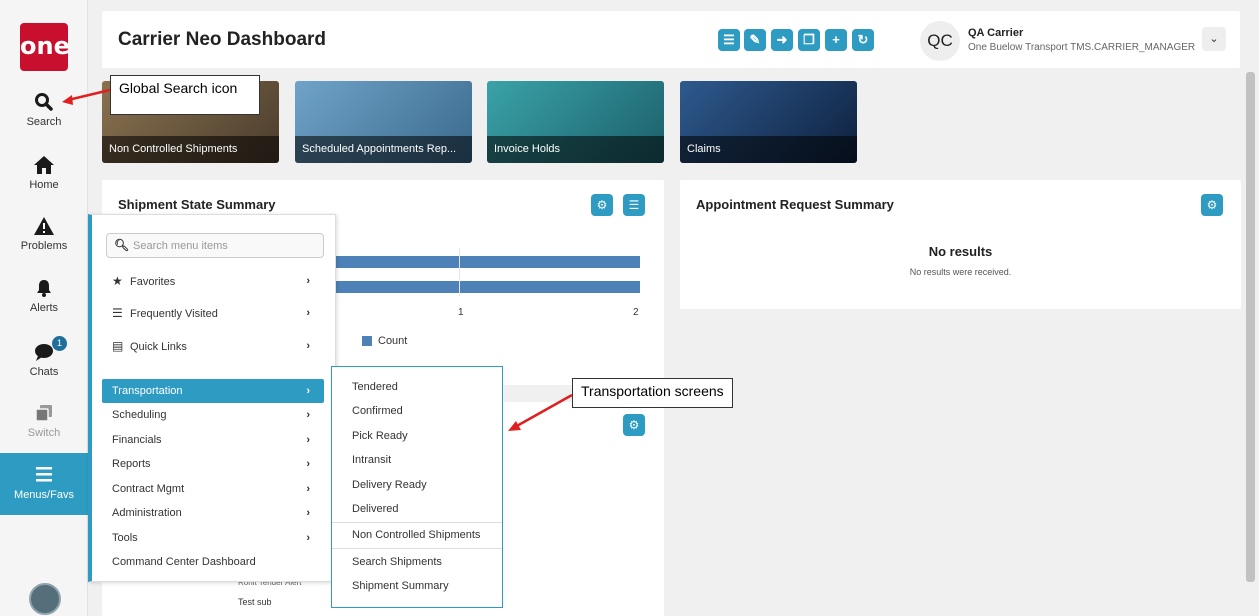  What do you see at coordinates (417, 411) in the screenshot?
I see `submenu-item-confirmed: Confirmed` at bounding box center [417, 411].